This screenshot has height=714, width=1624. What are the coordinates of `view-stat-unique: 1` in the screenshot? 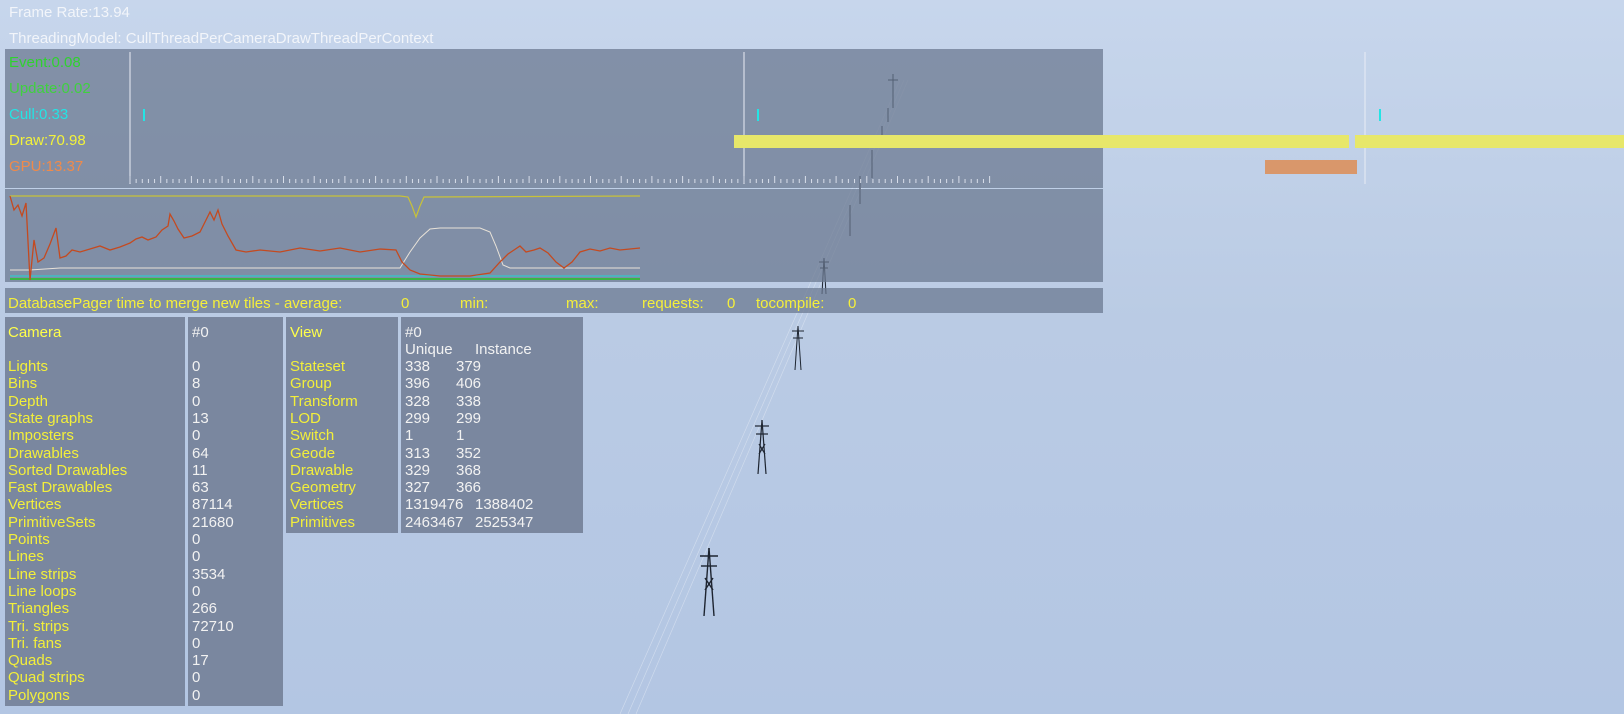 It's located at (409, 436).